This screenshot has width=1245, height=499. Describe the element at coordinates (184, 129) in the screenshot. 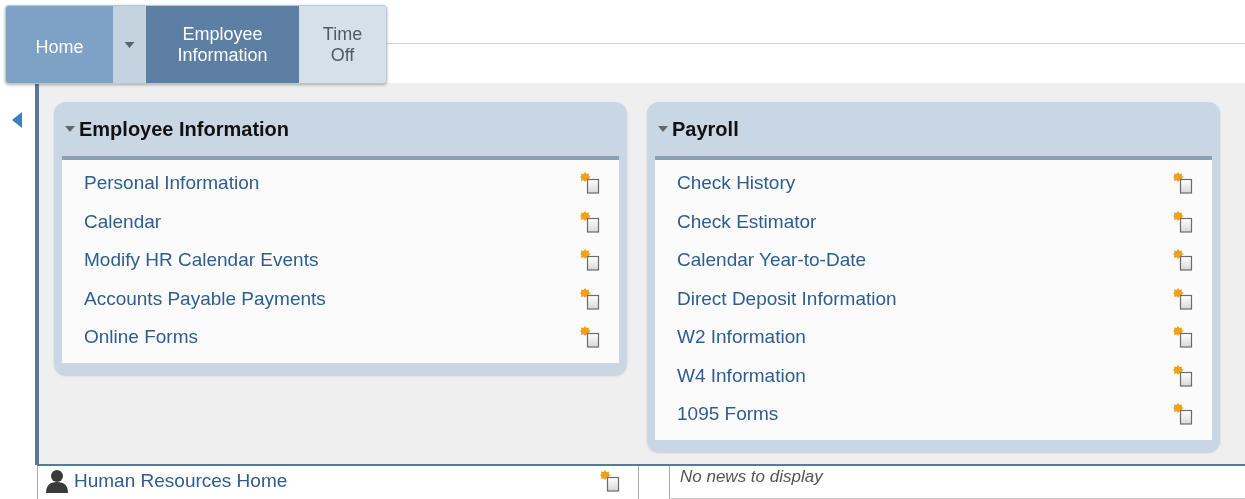

I see `panel-title: Employee Information` at that location.